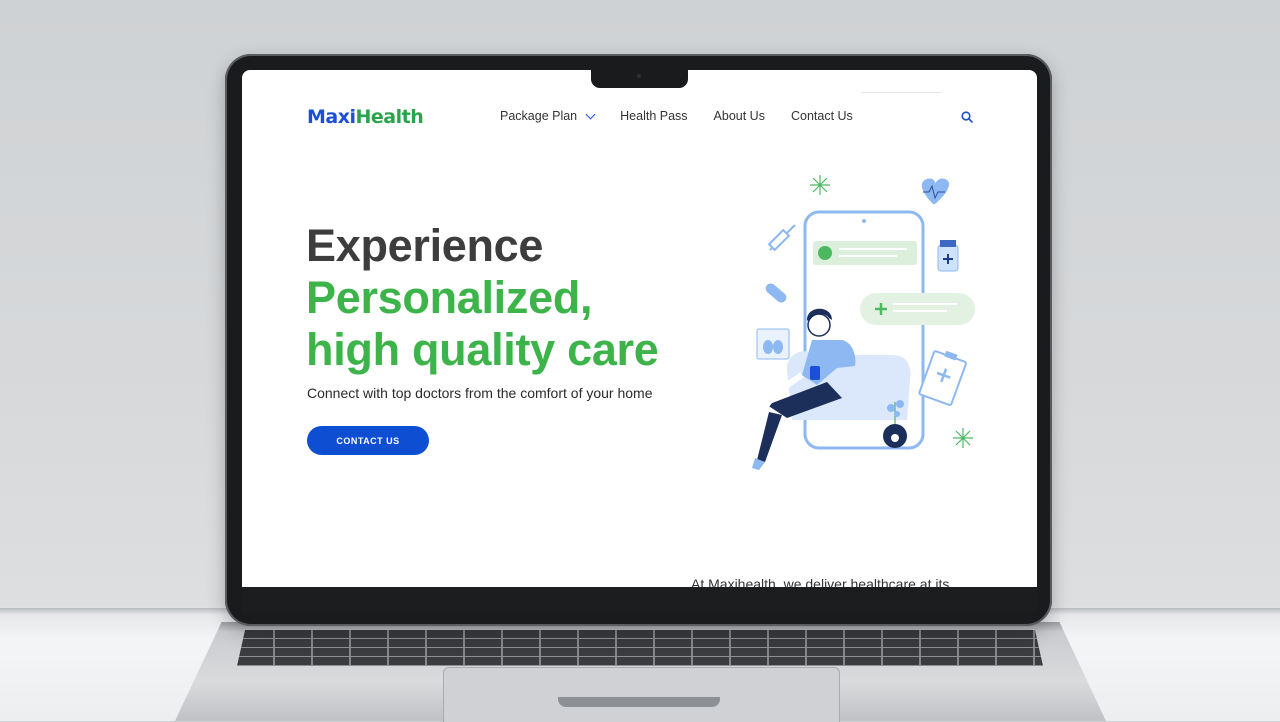  What do you see at coordinates (389, 117) in the screenshot?
I see `logo-part-health: Health` at bounding box center [389, 117].